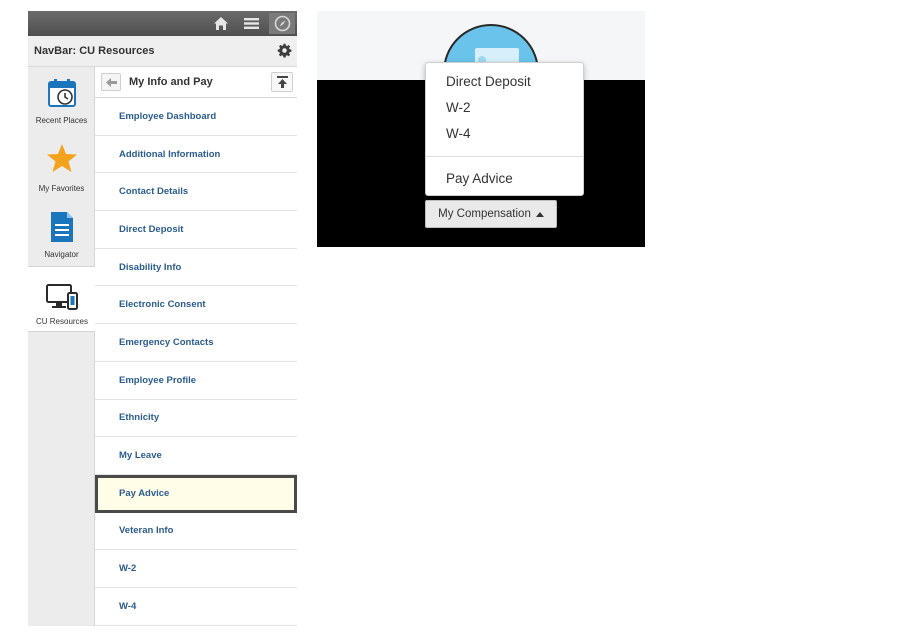 The width and height of the screenshot is (922, 633). Describe the element at coordinates (221, 23) in the screenshot. I see `home-icon` at that location.